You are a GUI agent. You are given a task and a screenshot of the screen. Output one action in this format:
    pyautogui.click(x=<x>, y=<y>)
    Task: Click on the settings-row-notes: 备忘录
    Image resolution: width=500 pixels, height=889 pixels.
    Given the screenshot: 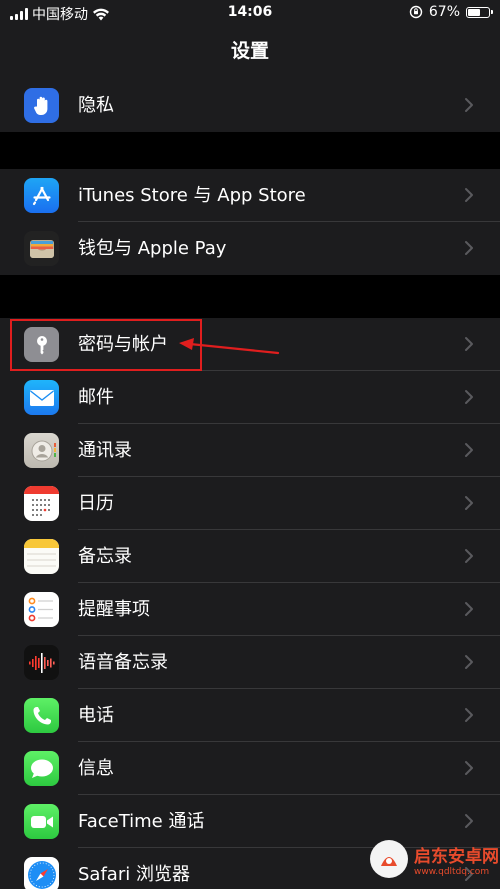 What is the action you would take?
    pyautogui.click(x=250, y=556)
    